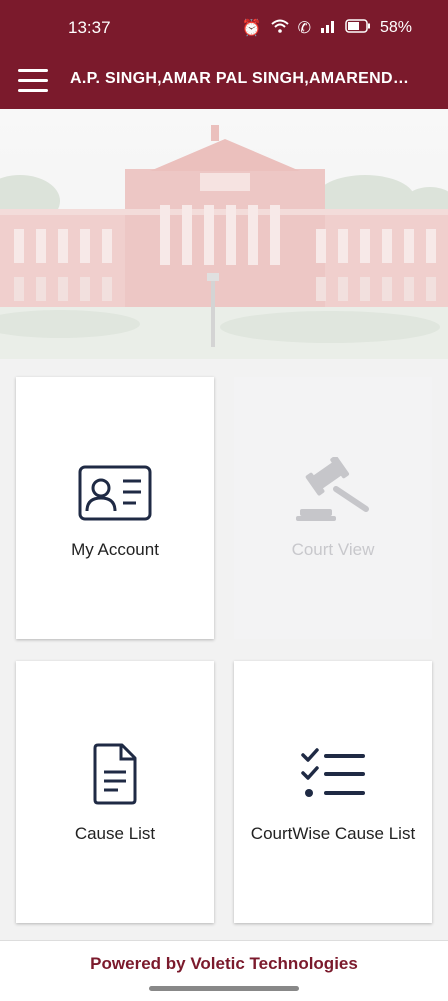  What do you see at coordinates (333, 549) in the screenshot?
I see `court-view-label: Court View` at bounding box center [333, 549].